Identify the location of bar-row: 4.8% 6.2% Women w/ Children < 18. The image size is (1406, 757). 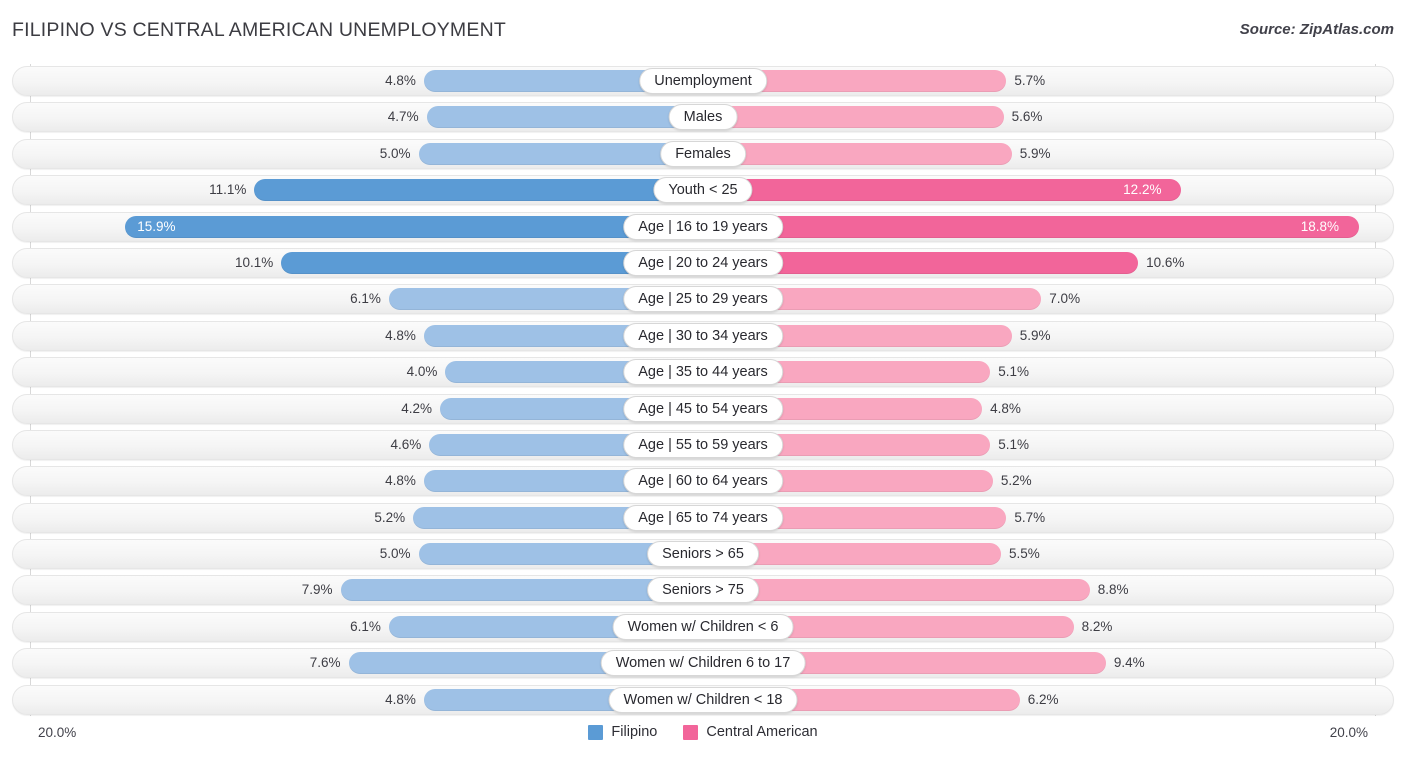
(703, 699).